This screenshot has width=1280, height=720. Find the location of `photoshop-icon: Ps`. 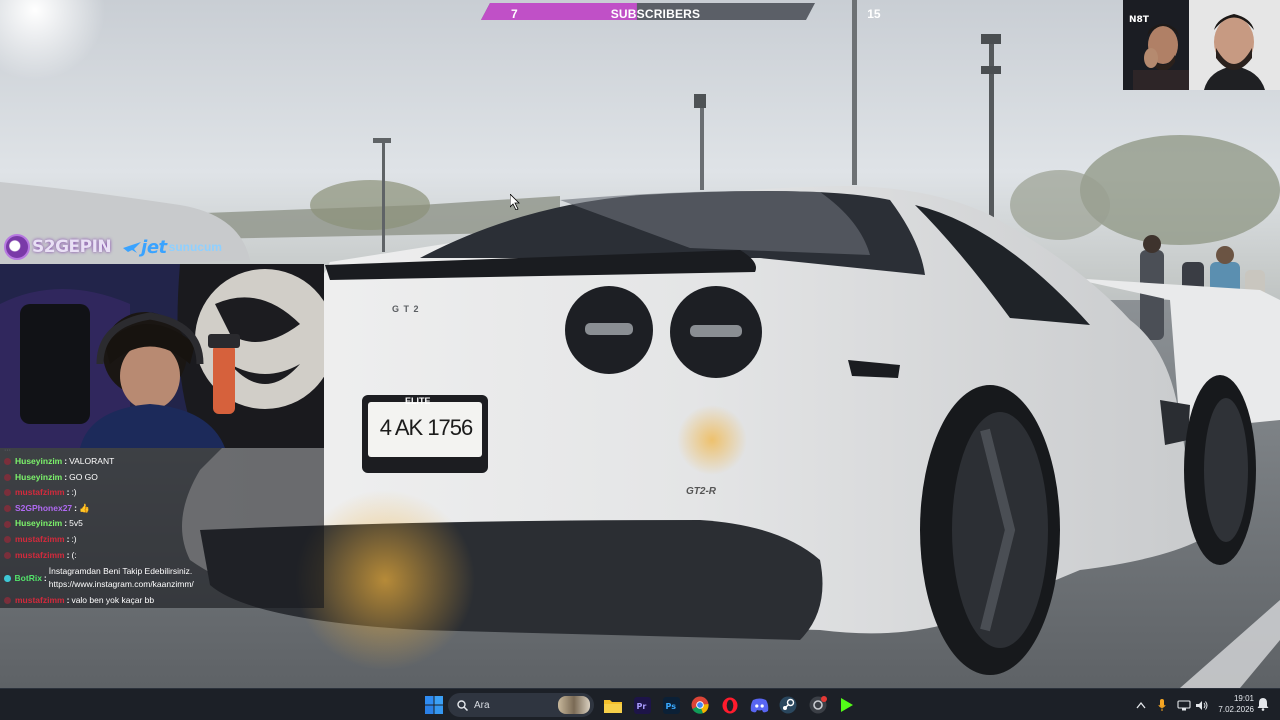

photoshop-icon: Ps is located at coordinates (671, 705).